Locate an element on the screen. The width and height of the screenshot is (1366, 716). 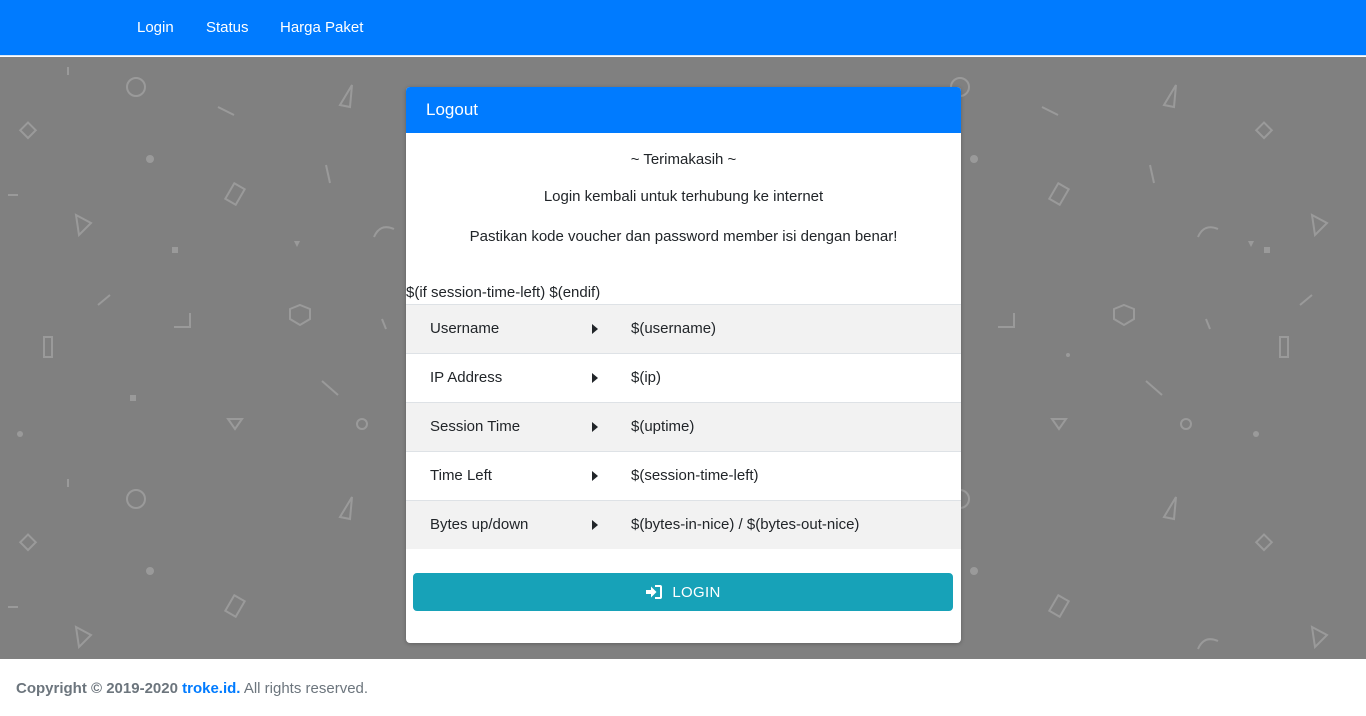
copyright-text: Copyright © 2019-2020 is located at coordinates (97, 688).